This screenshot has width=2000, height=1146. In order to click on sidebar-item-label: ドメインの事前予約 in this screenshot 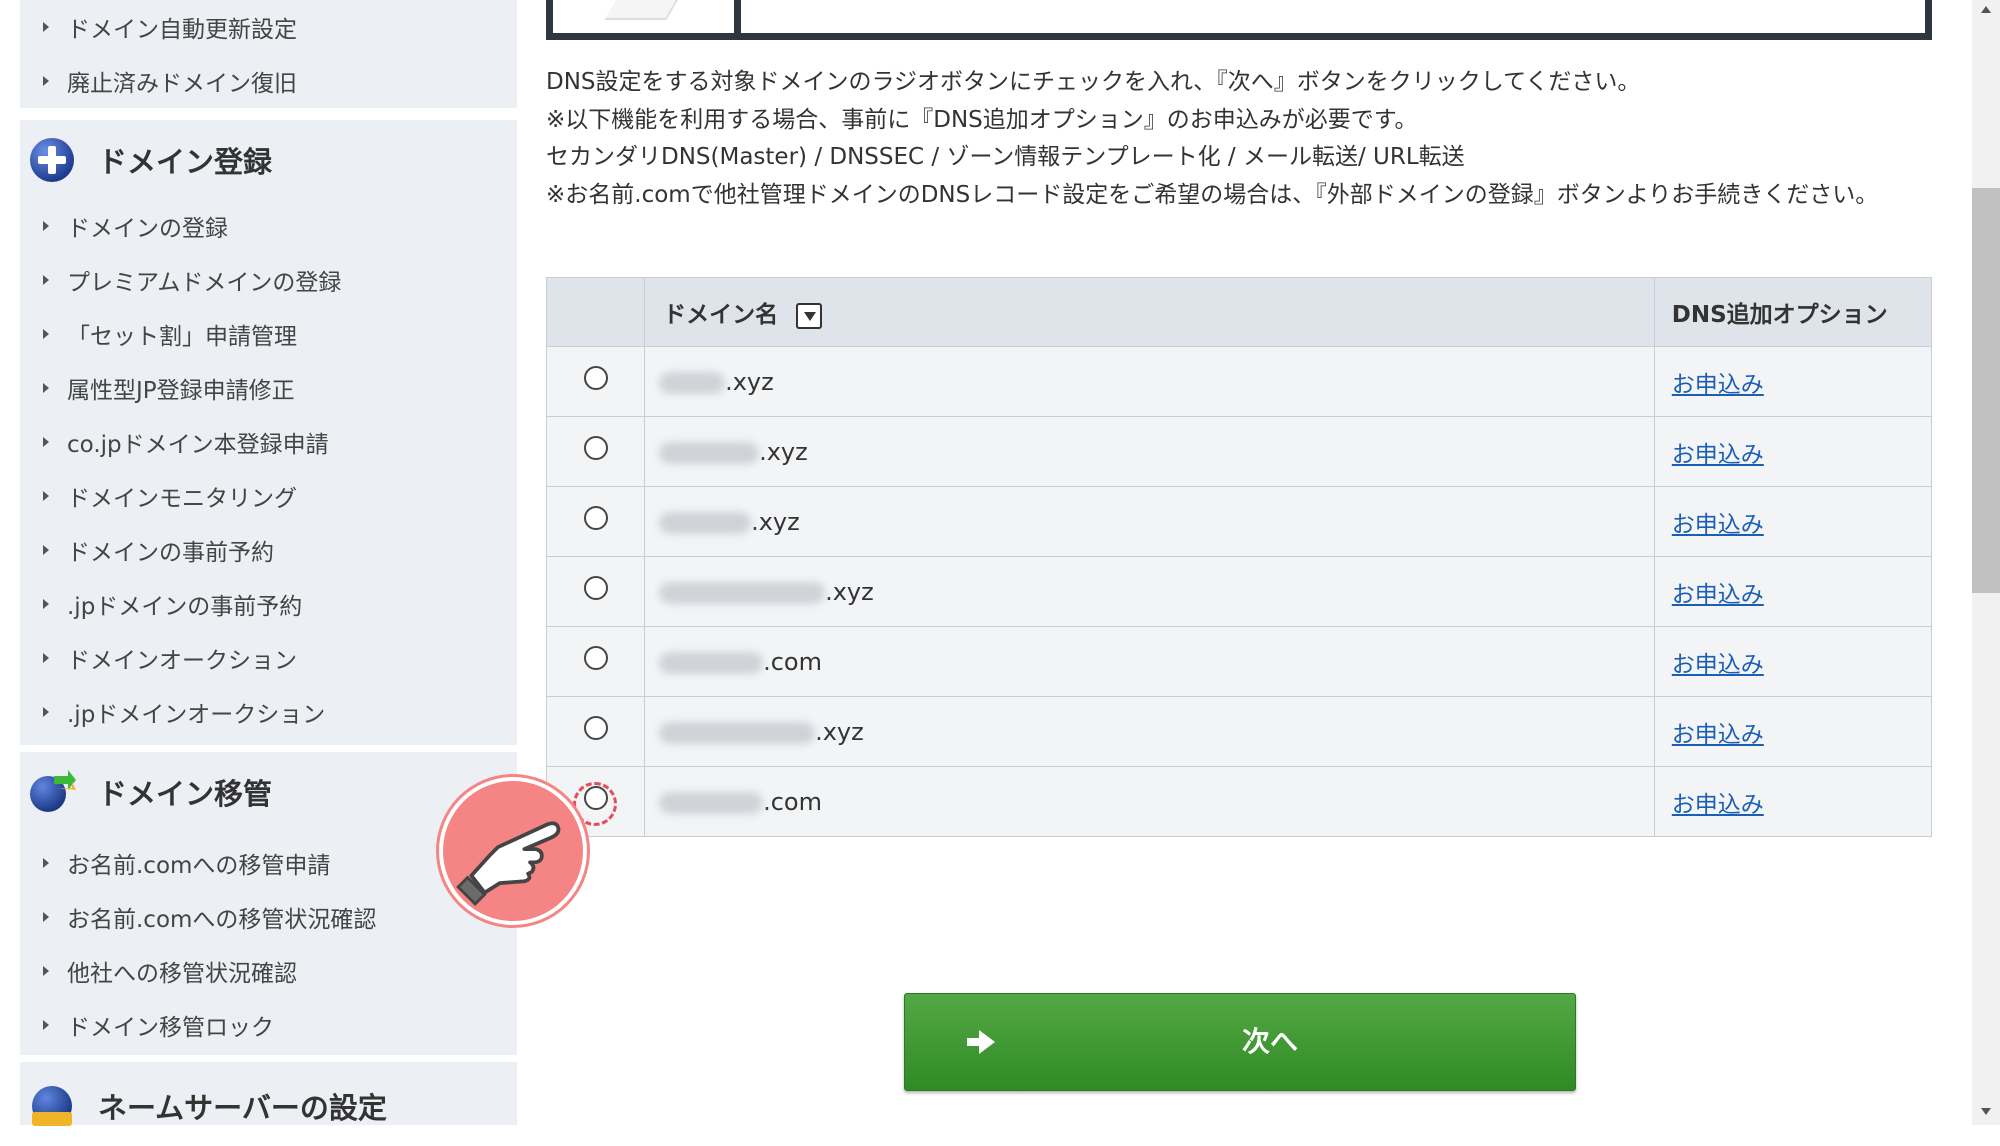, I will do `click(170, 553)`.